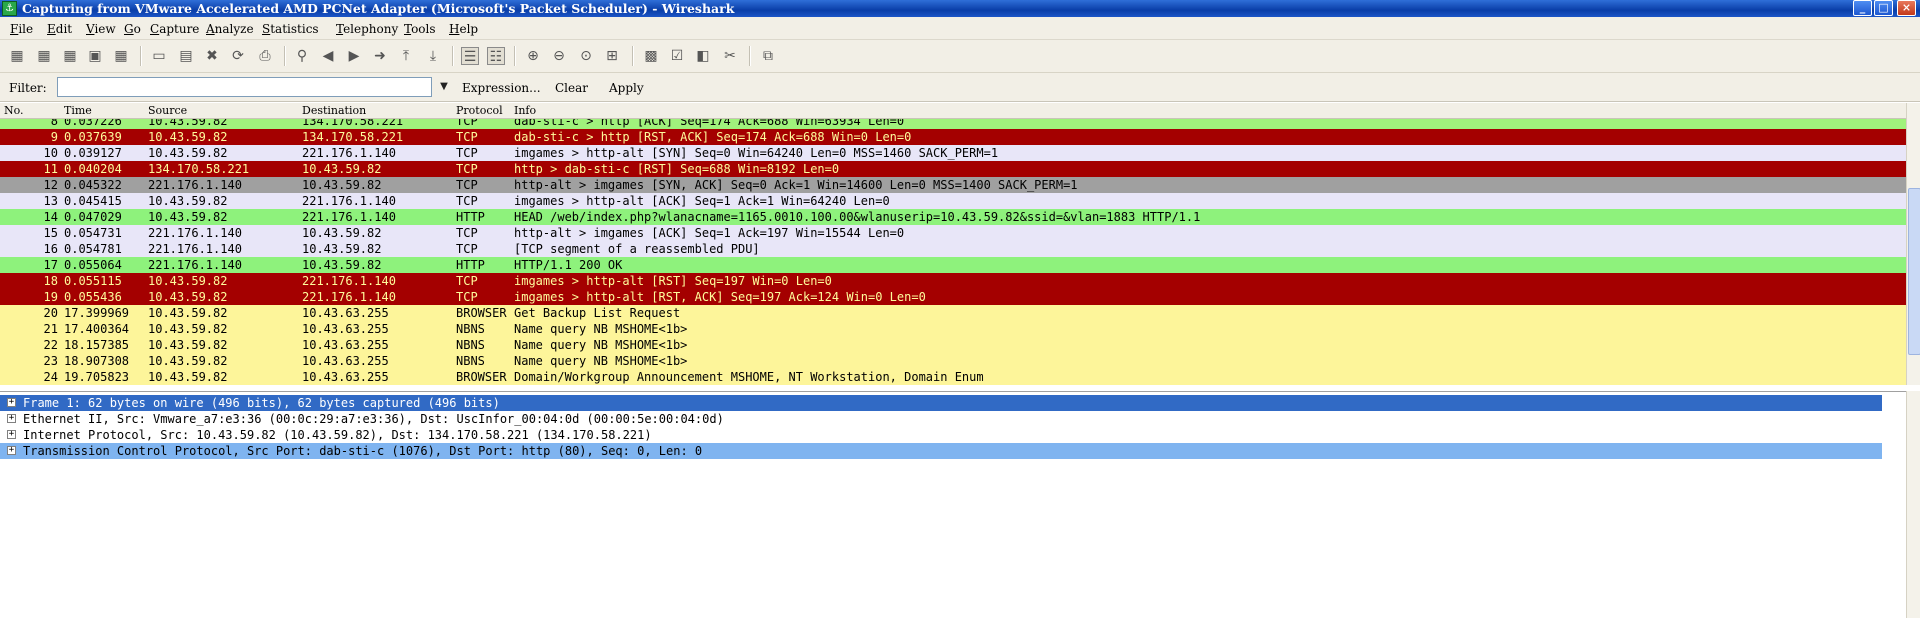  What do you see at coordinates (586, 56) in the screenshot?
I see `zoom-normal-icon: ⊙` at bounding box center [586, 56].